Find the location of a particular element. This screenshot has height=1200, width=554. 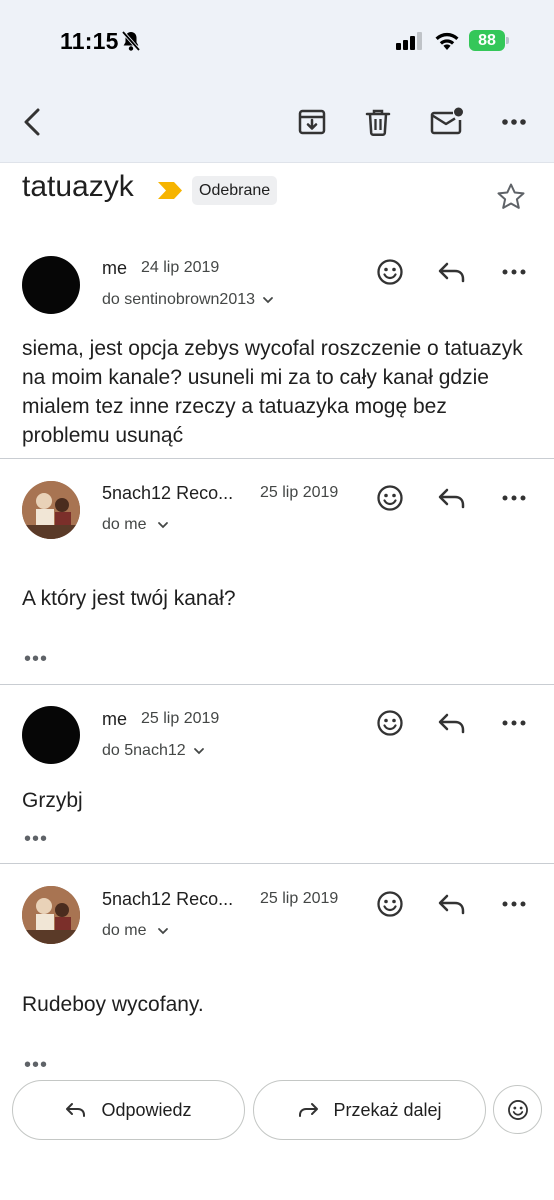

message-body: Grzybj is located at coordinates (52, 800).